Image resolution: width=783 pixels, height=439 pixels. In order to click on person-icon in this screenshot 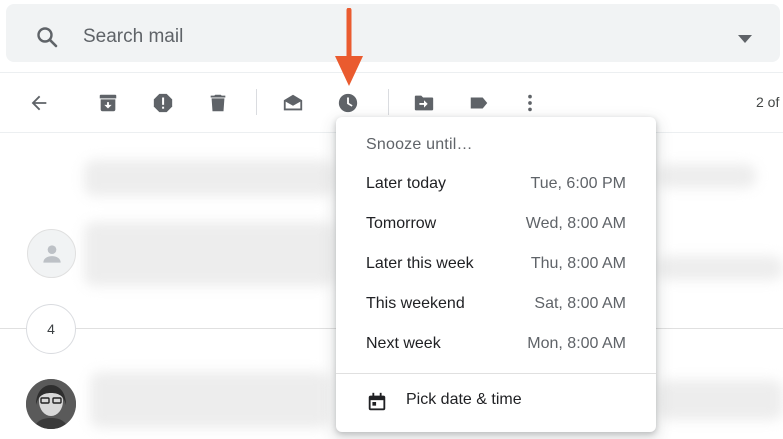, I will do `click(51, 253)`.